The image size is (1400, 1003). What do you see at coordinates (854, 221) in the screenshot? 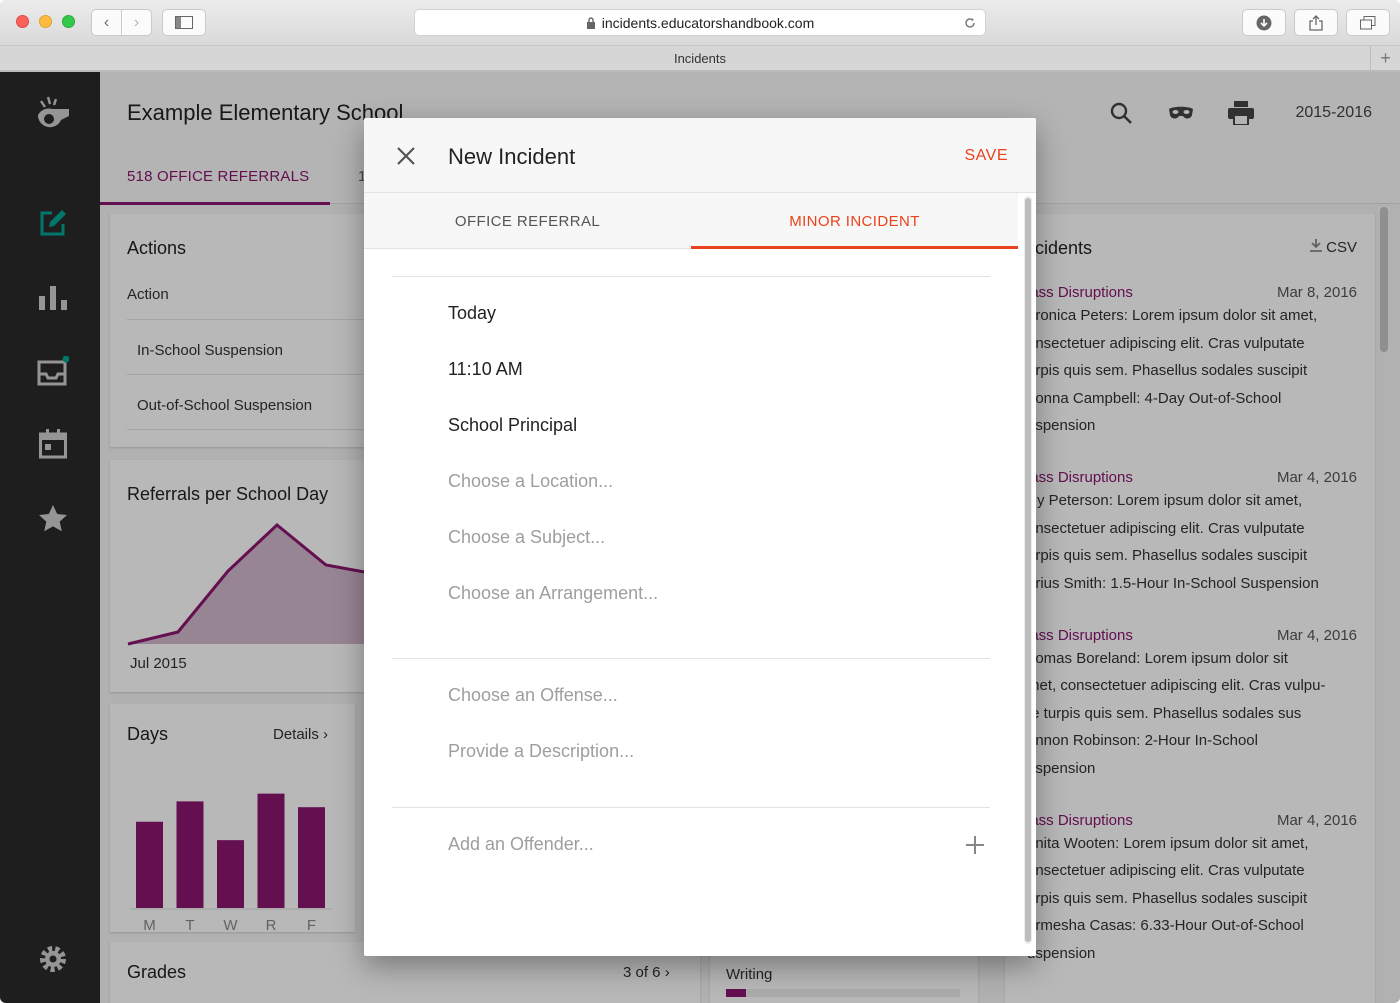
I see `tab-minor-incident: MINOR INCIDENT` at bounding box center [854, 221].